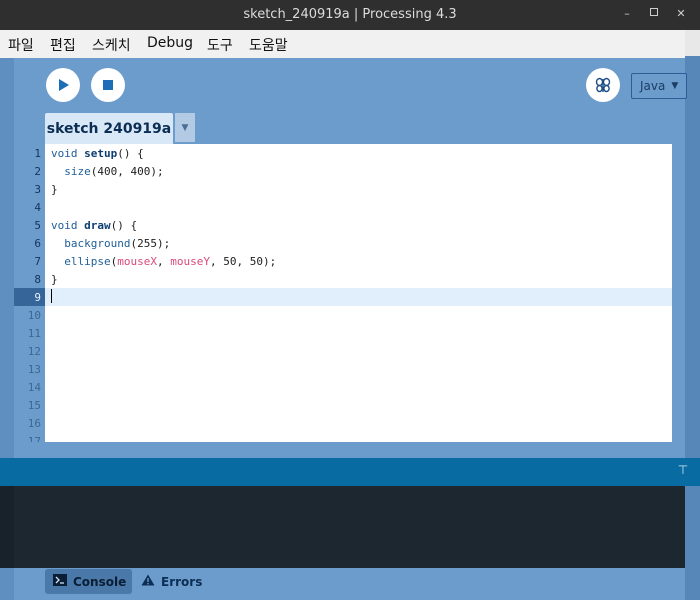 The image size is (700, 600). What do you see at coordinates (109, 128) in the screenshot?
I see `tab-sketch: sketch 240919a` at bounding box center [109, 128].